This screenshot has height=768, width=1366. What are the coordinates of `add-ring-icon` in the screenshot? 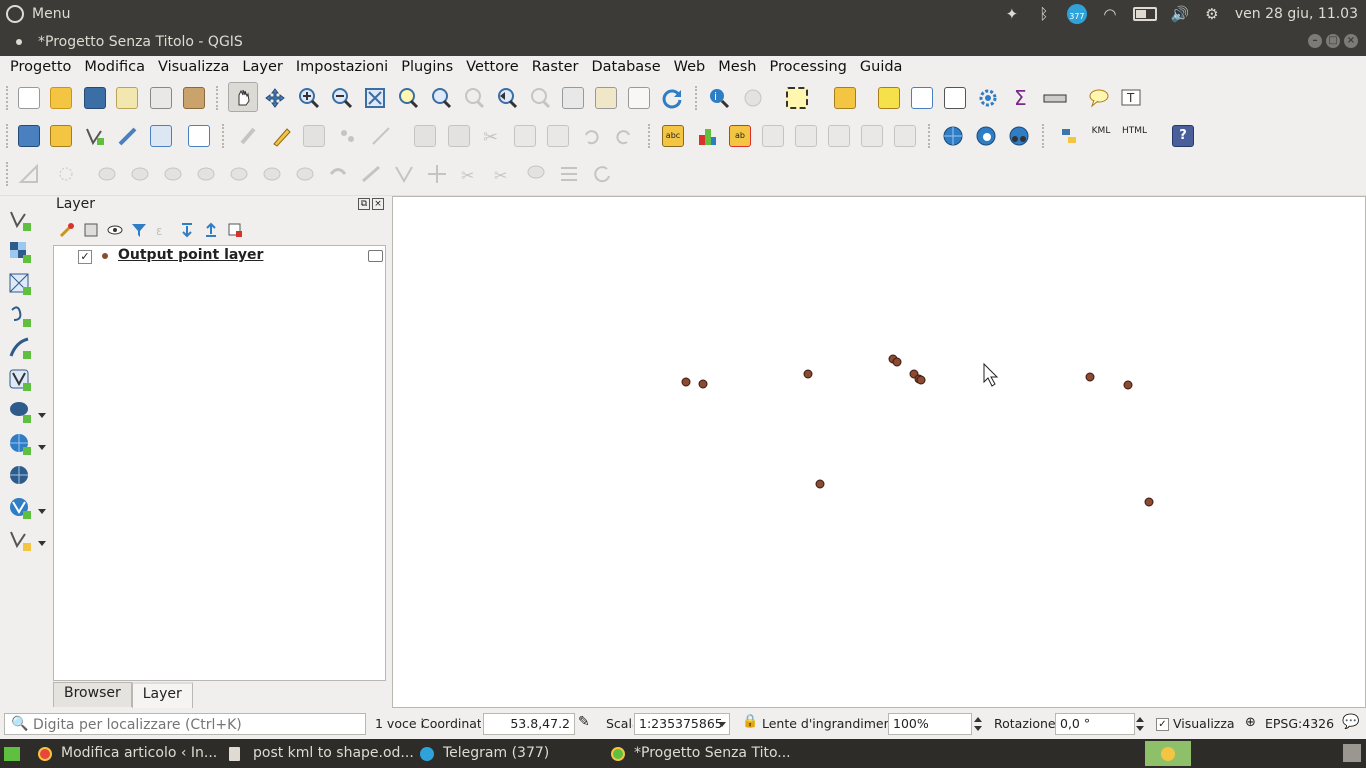 It's located at (66, 174).